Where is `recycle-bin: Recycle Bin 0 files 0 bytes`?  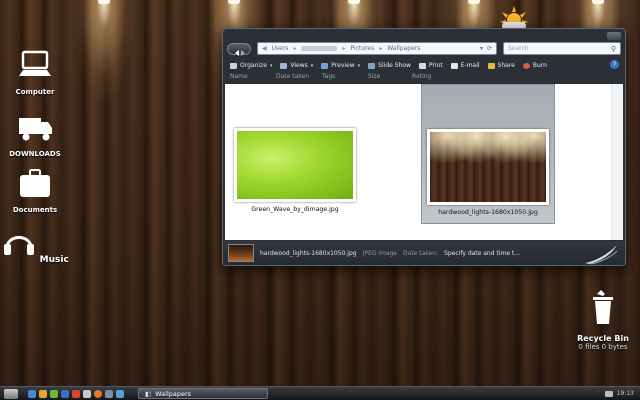
recycle-bin: Recycle Bin 0 files 0 bytes is located at coordinates (603, 320).